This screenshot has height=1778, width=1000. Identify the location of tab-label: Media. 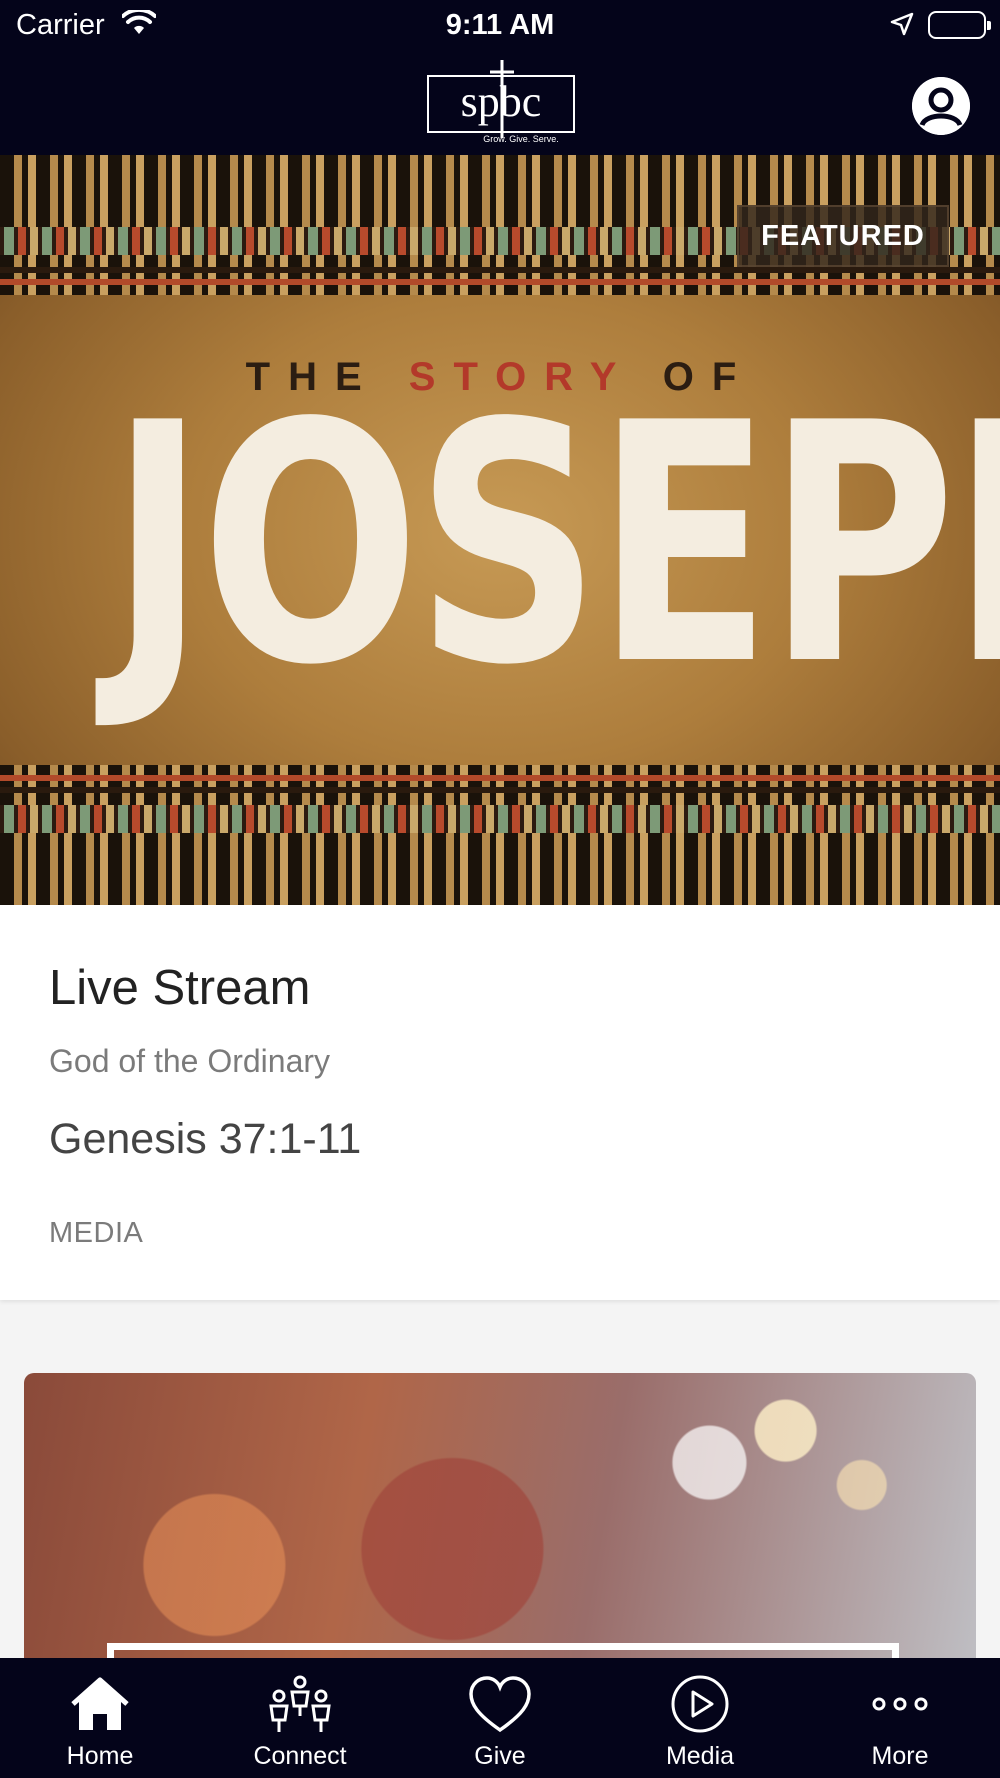
(700, 1756).